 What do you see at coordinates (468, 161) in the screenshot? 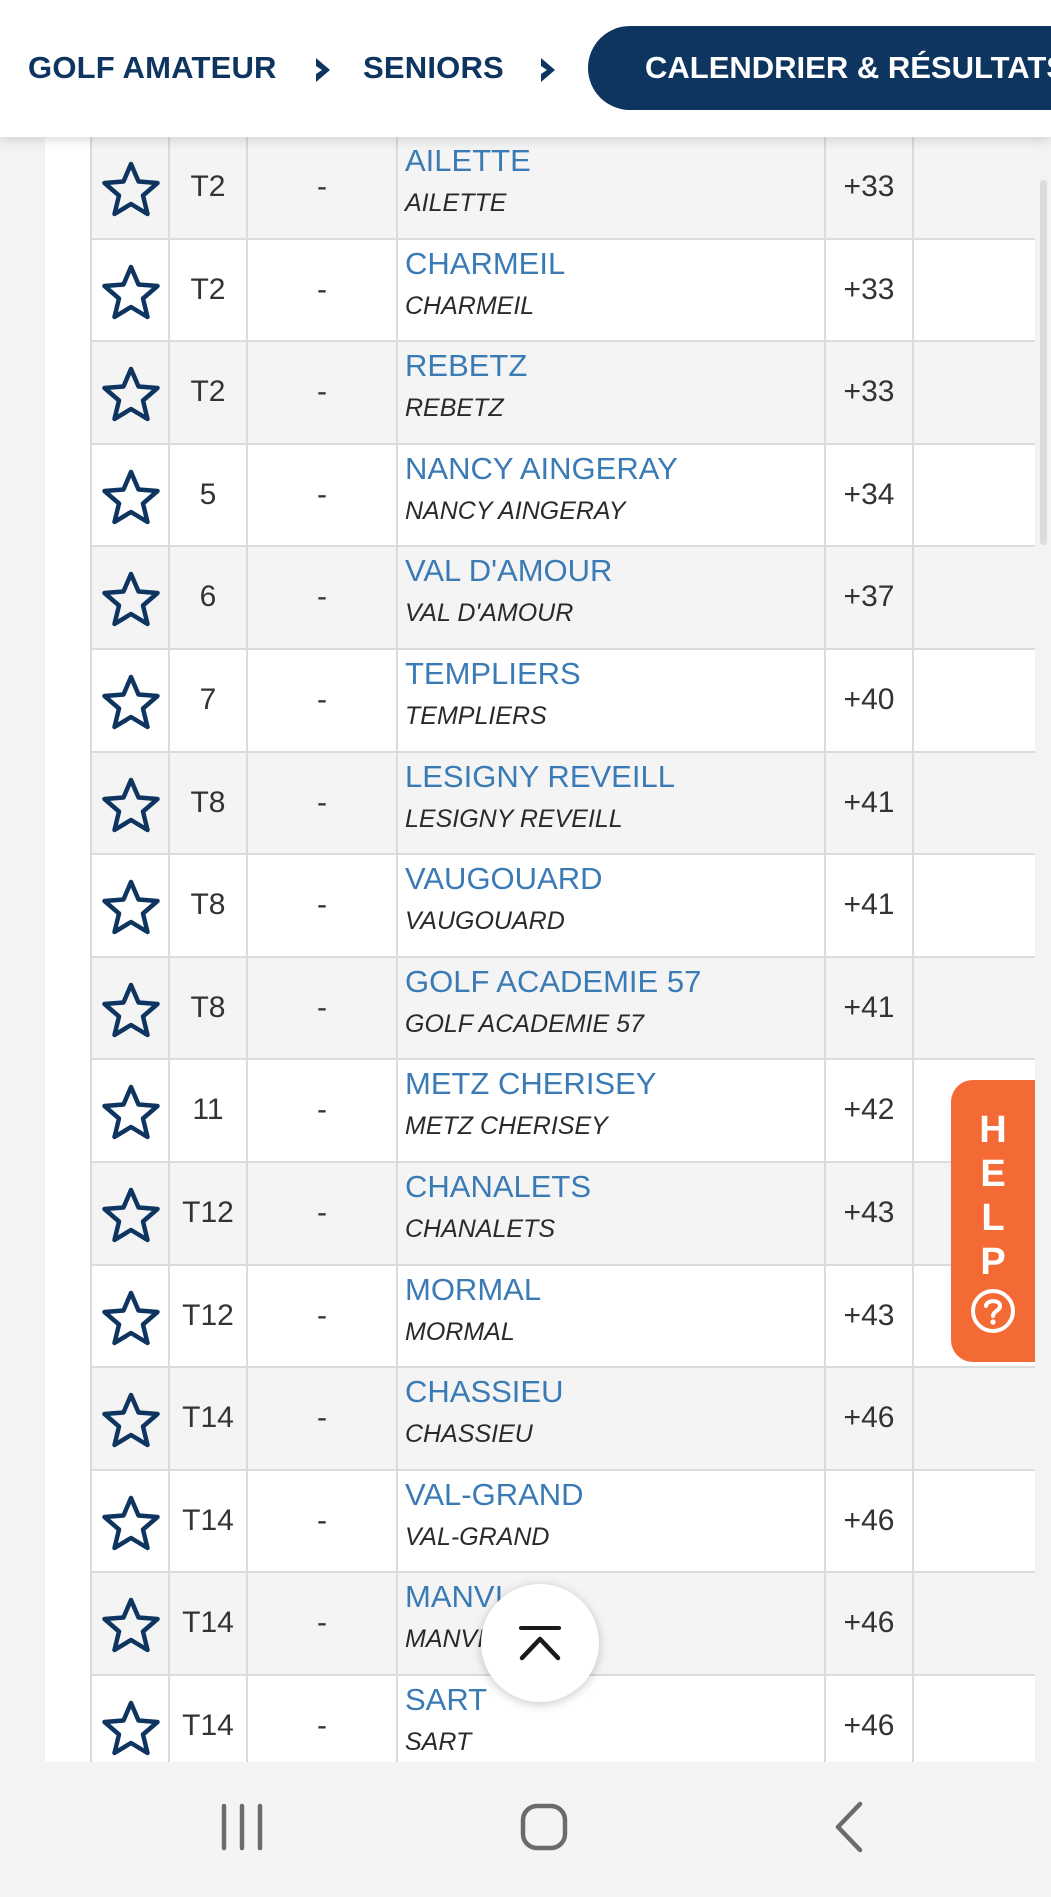
I see `team-name-link: AILETTE` at bounding box center [468, 161].